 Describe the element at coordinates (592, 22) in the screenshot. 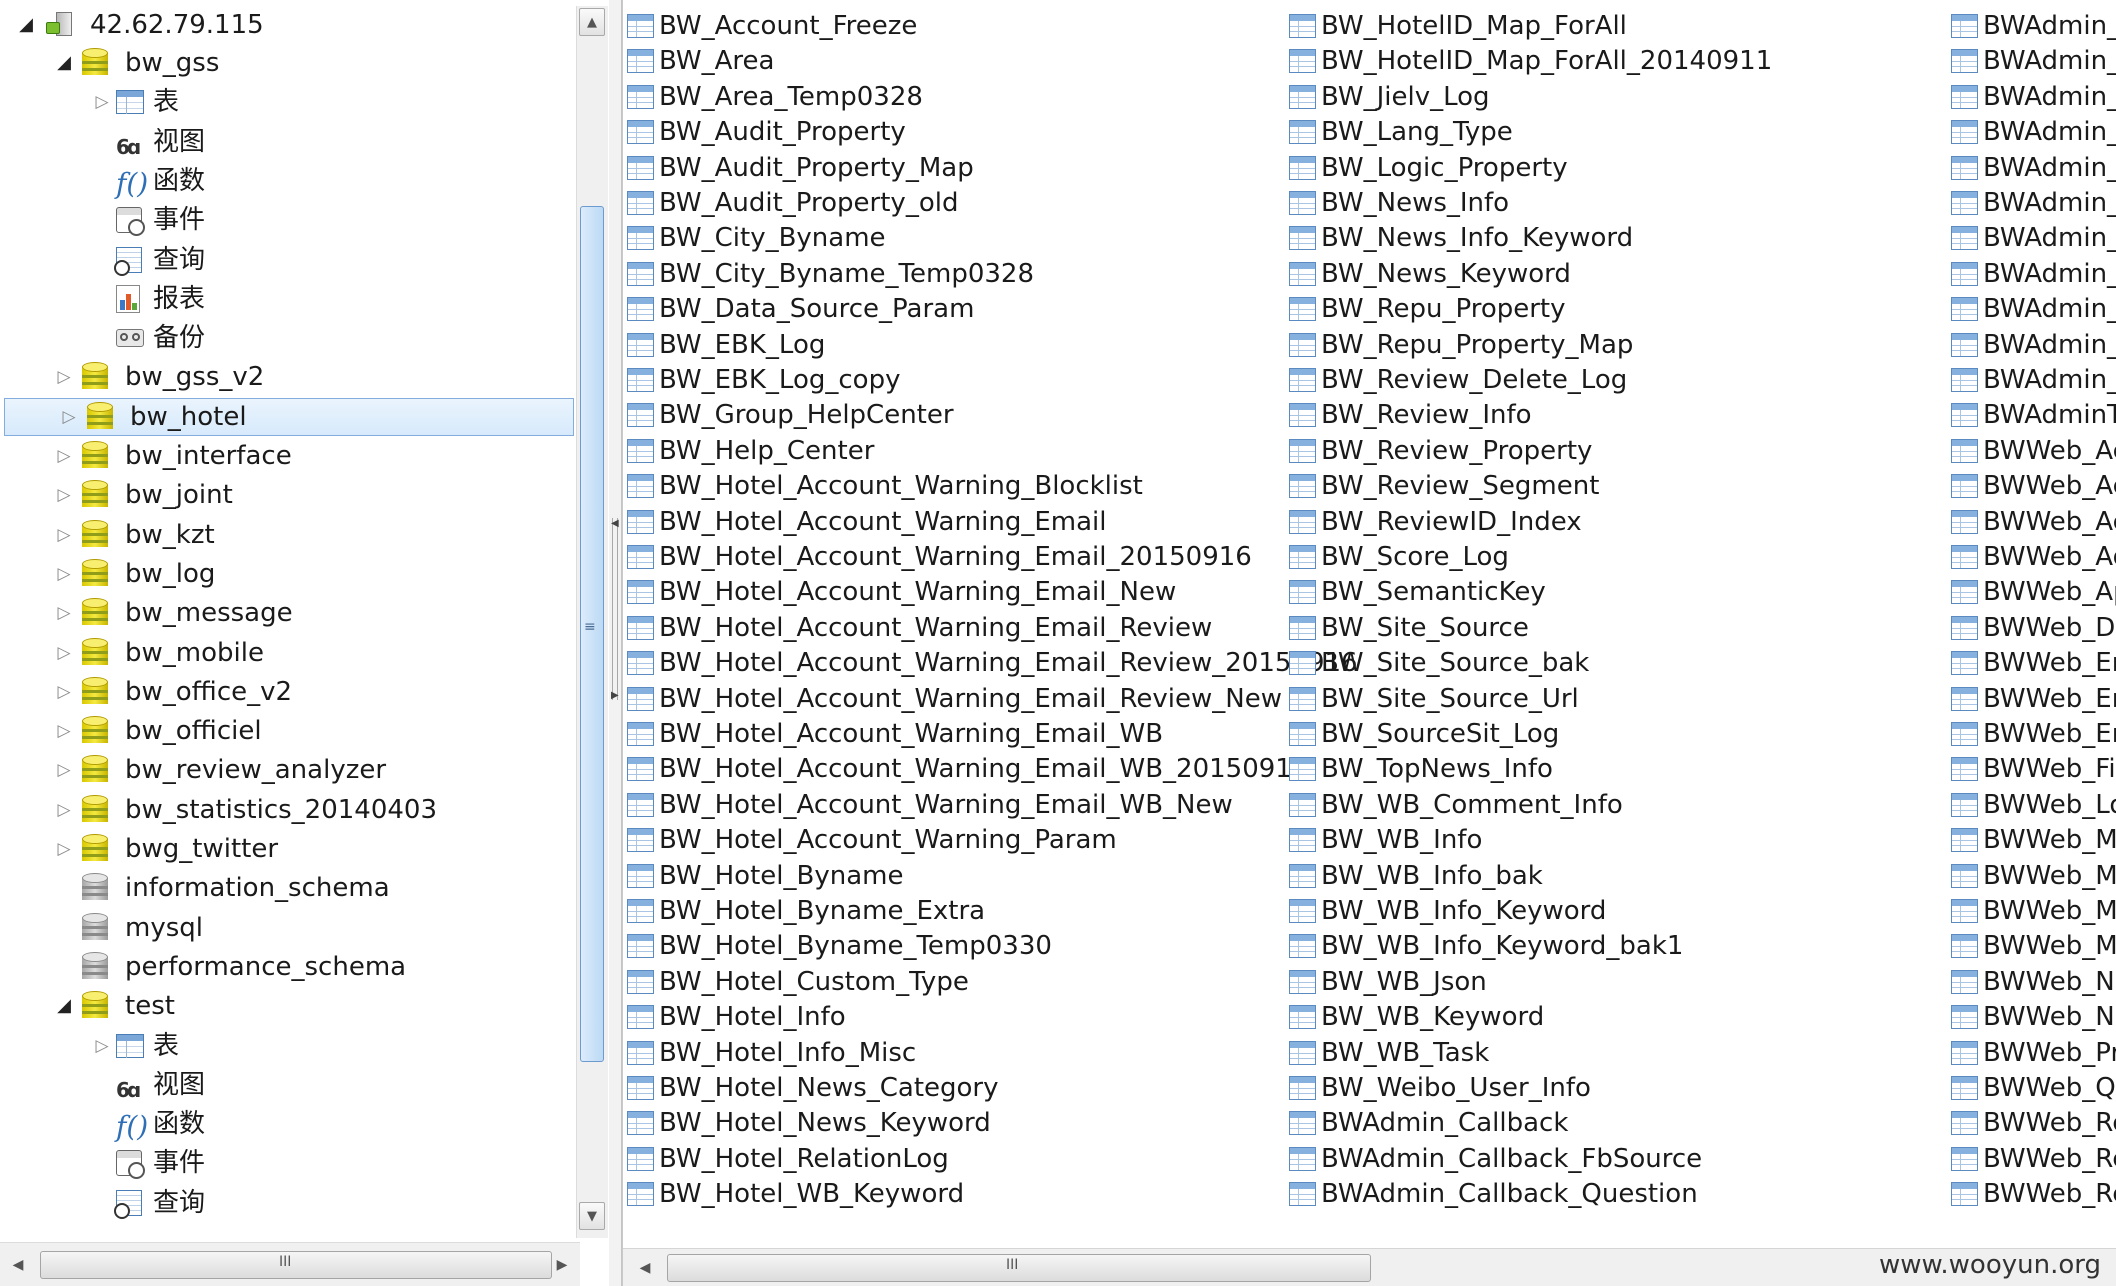

I see `scroll-up-button: ▲` at that location.